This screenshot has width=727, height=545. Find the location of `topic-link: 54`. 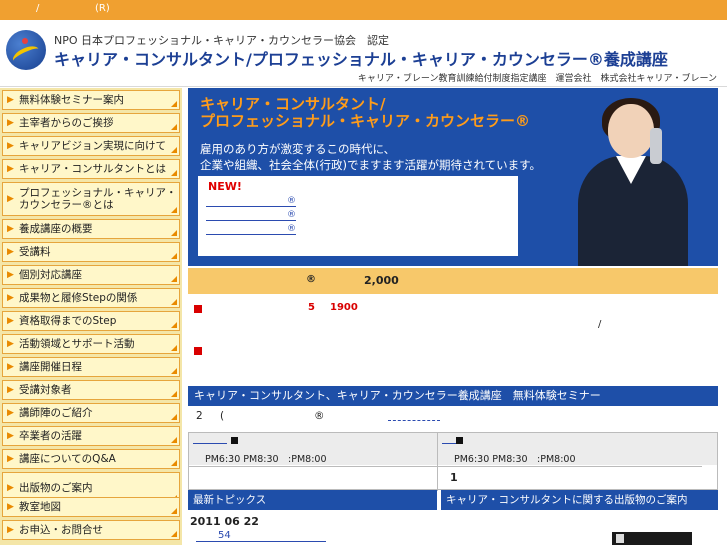

topic-link: 54 is located at coordinates (261, 536).